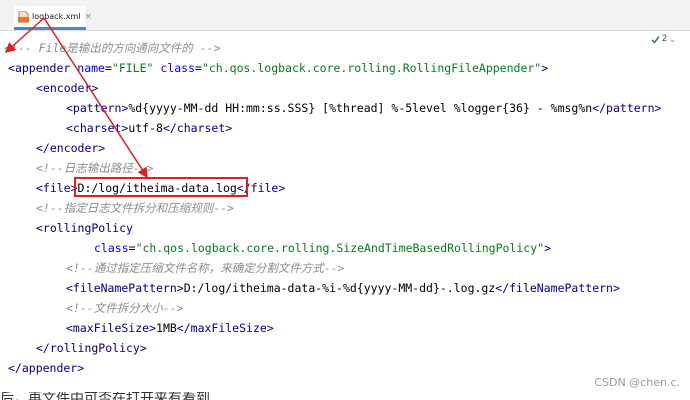 The width and height of the screenshot is (690, 400). What do you see at coordinates (627, 108) in the screenshot?
I see `tag-name: </pattern>` at bounding box center [627, 108].